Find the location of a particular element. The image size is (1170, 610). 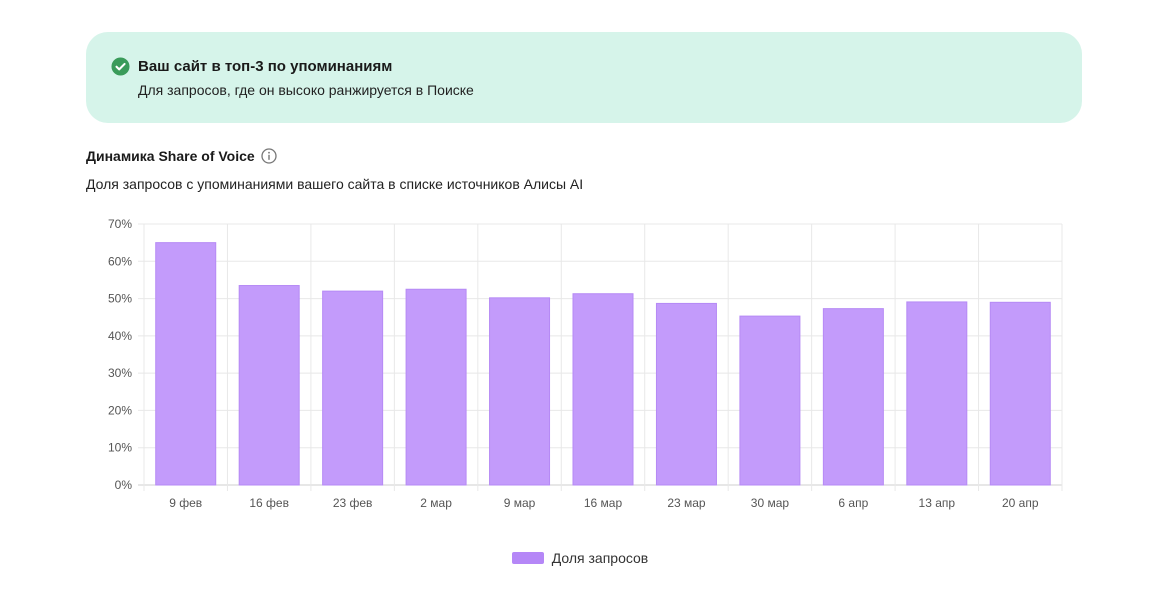

y-tick-label: 0% is located at coordinates (124, 485).